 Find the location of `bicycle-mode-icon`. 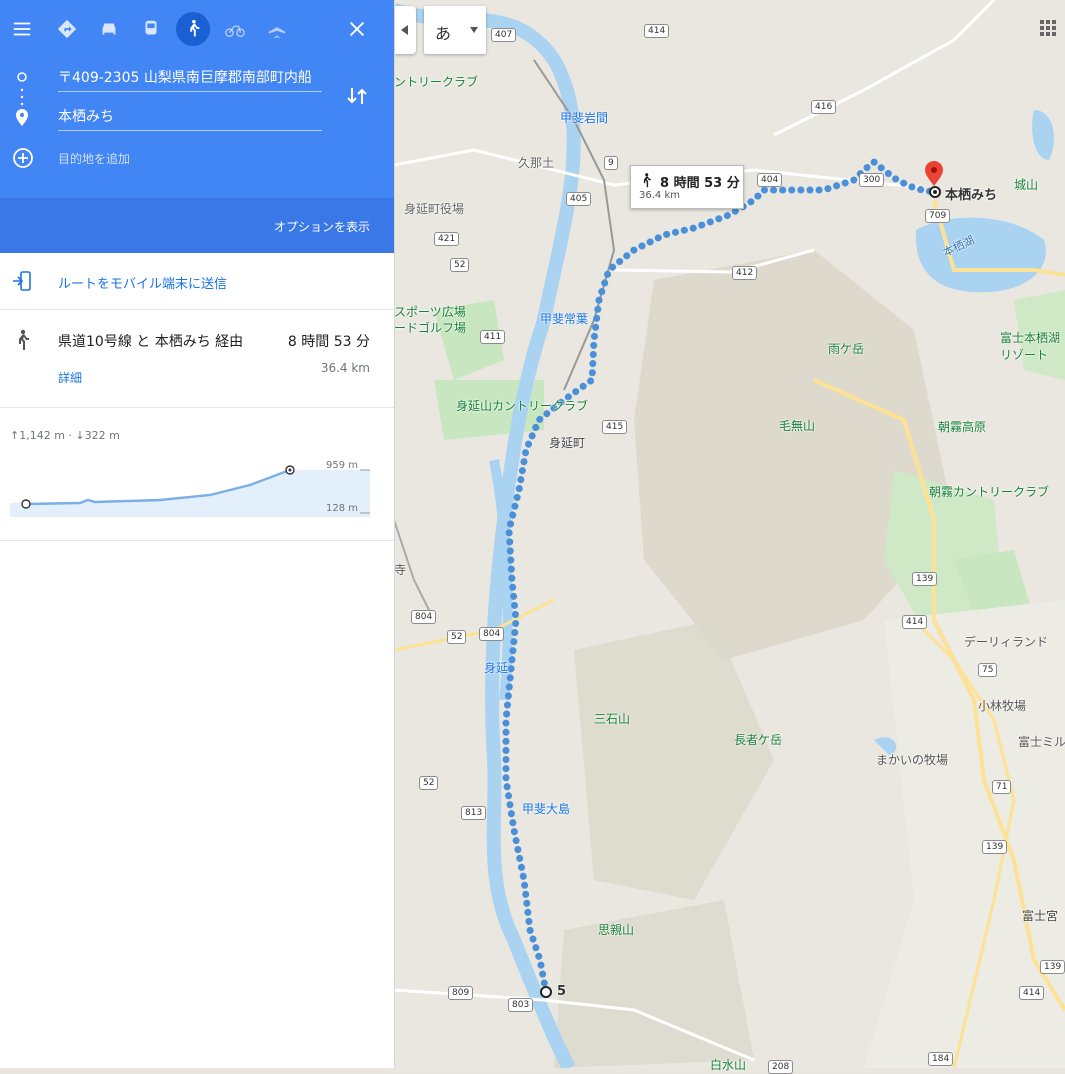

bicycle-mode-icon is located at coordinates (235, 29).